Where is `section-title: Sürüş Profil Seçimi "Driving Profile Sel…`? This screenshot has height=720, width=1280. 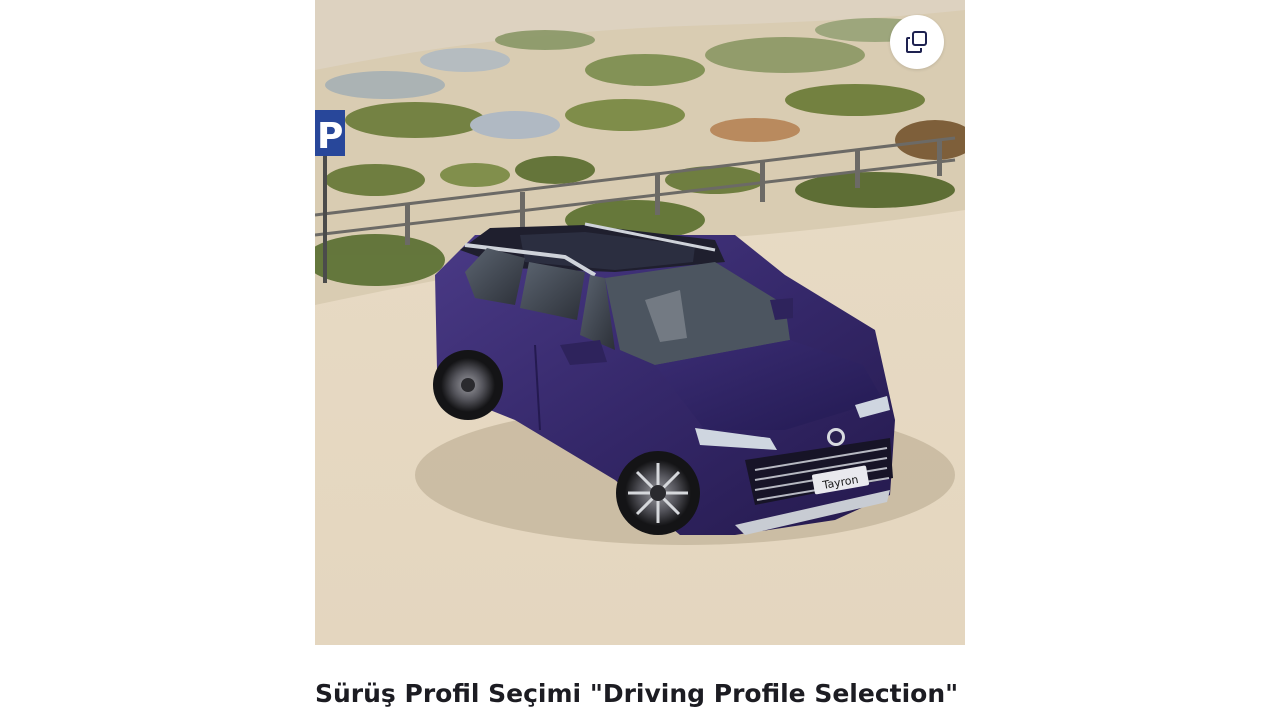 section-title: Sürüş Profil Seçimi "Driving Profile Sel… is located at coordinates (637, 693).